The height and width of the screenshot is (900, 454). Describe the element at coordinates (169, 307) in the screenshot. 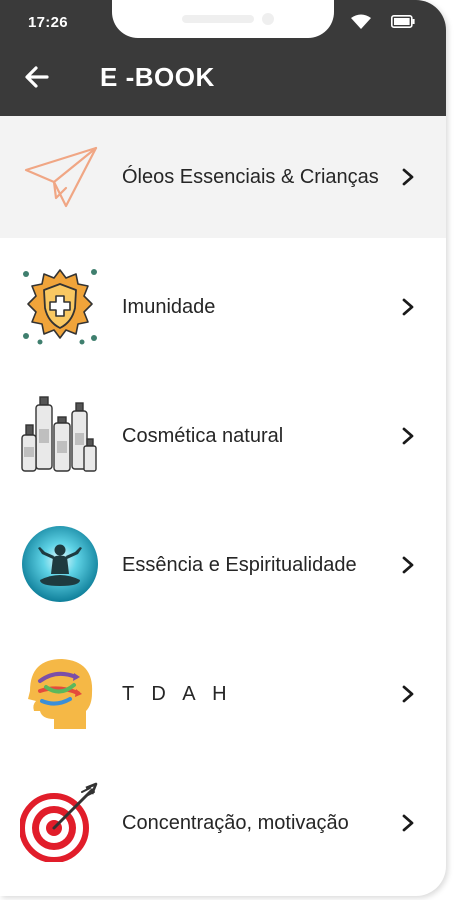

I see `menu-item-label: Imunidade` at that location.